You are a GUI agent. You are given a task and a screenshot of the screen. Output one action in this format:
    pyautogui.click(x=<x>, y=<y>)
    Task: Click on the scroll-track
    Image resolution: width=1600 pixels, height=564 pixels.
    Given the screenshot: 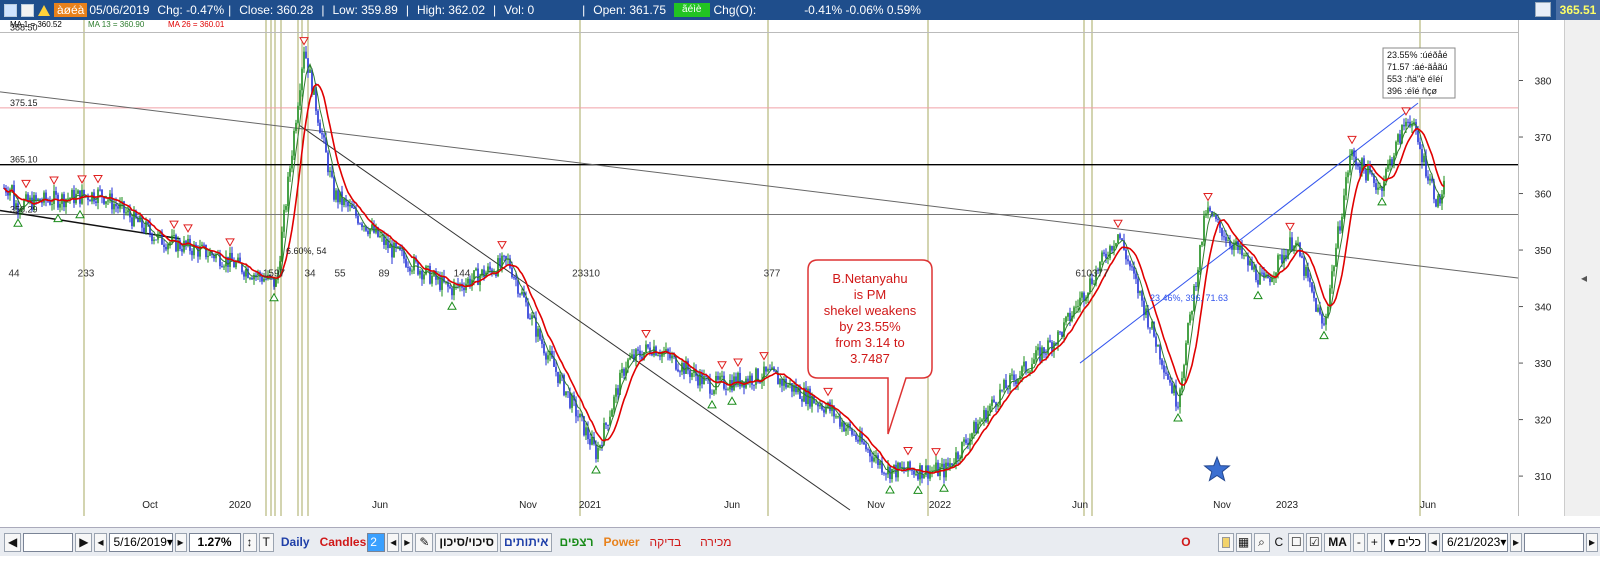 What is the action you would take?
    pyautogui.click(x=48, y=542)
    